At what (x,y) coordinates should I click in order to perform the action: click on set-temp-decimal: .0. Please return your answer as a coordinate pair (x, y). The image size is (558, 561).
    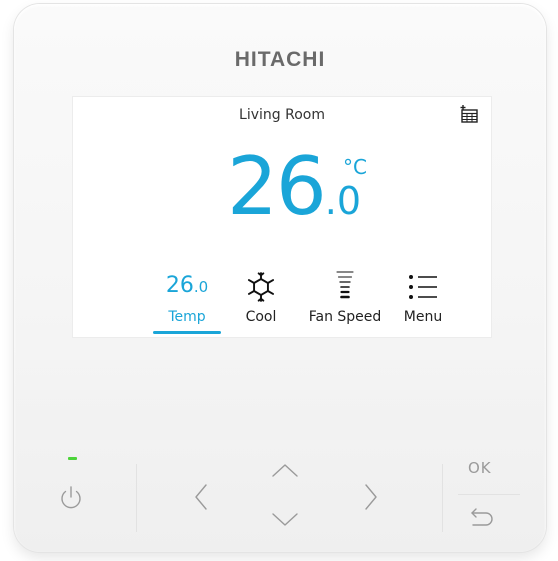
    Looking at the image, I should click on (343, 201).